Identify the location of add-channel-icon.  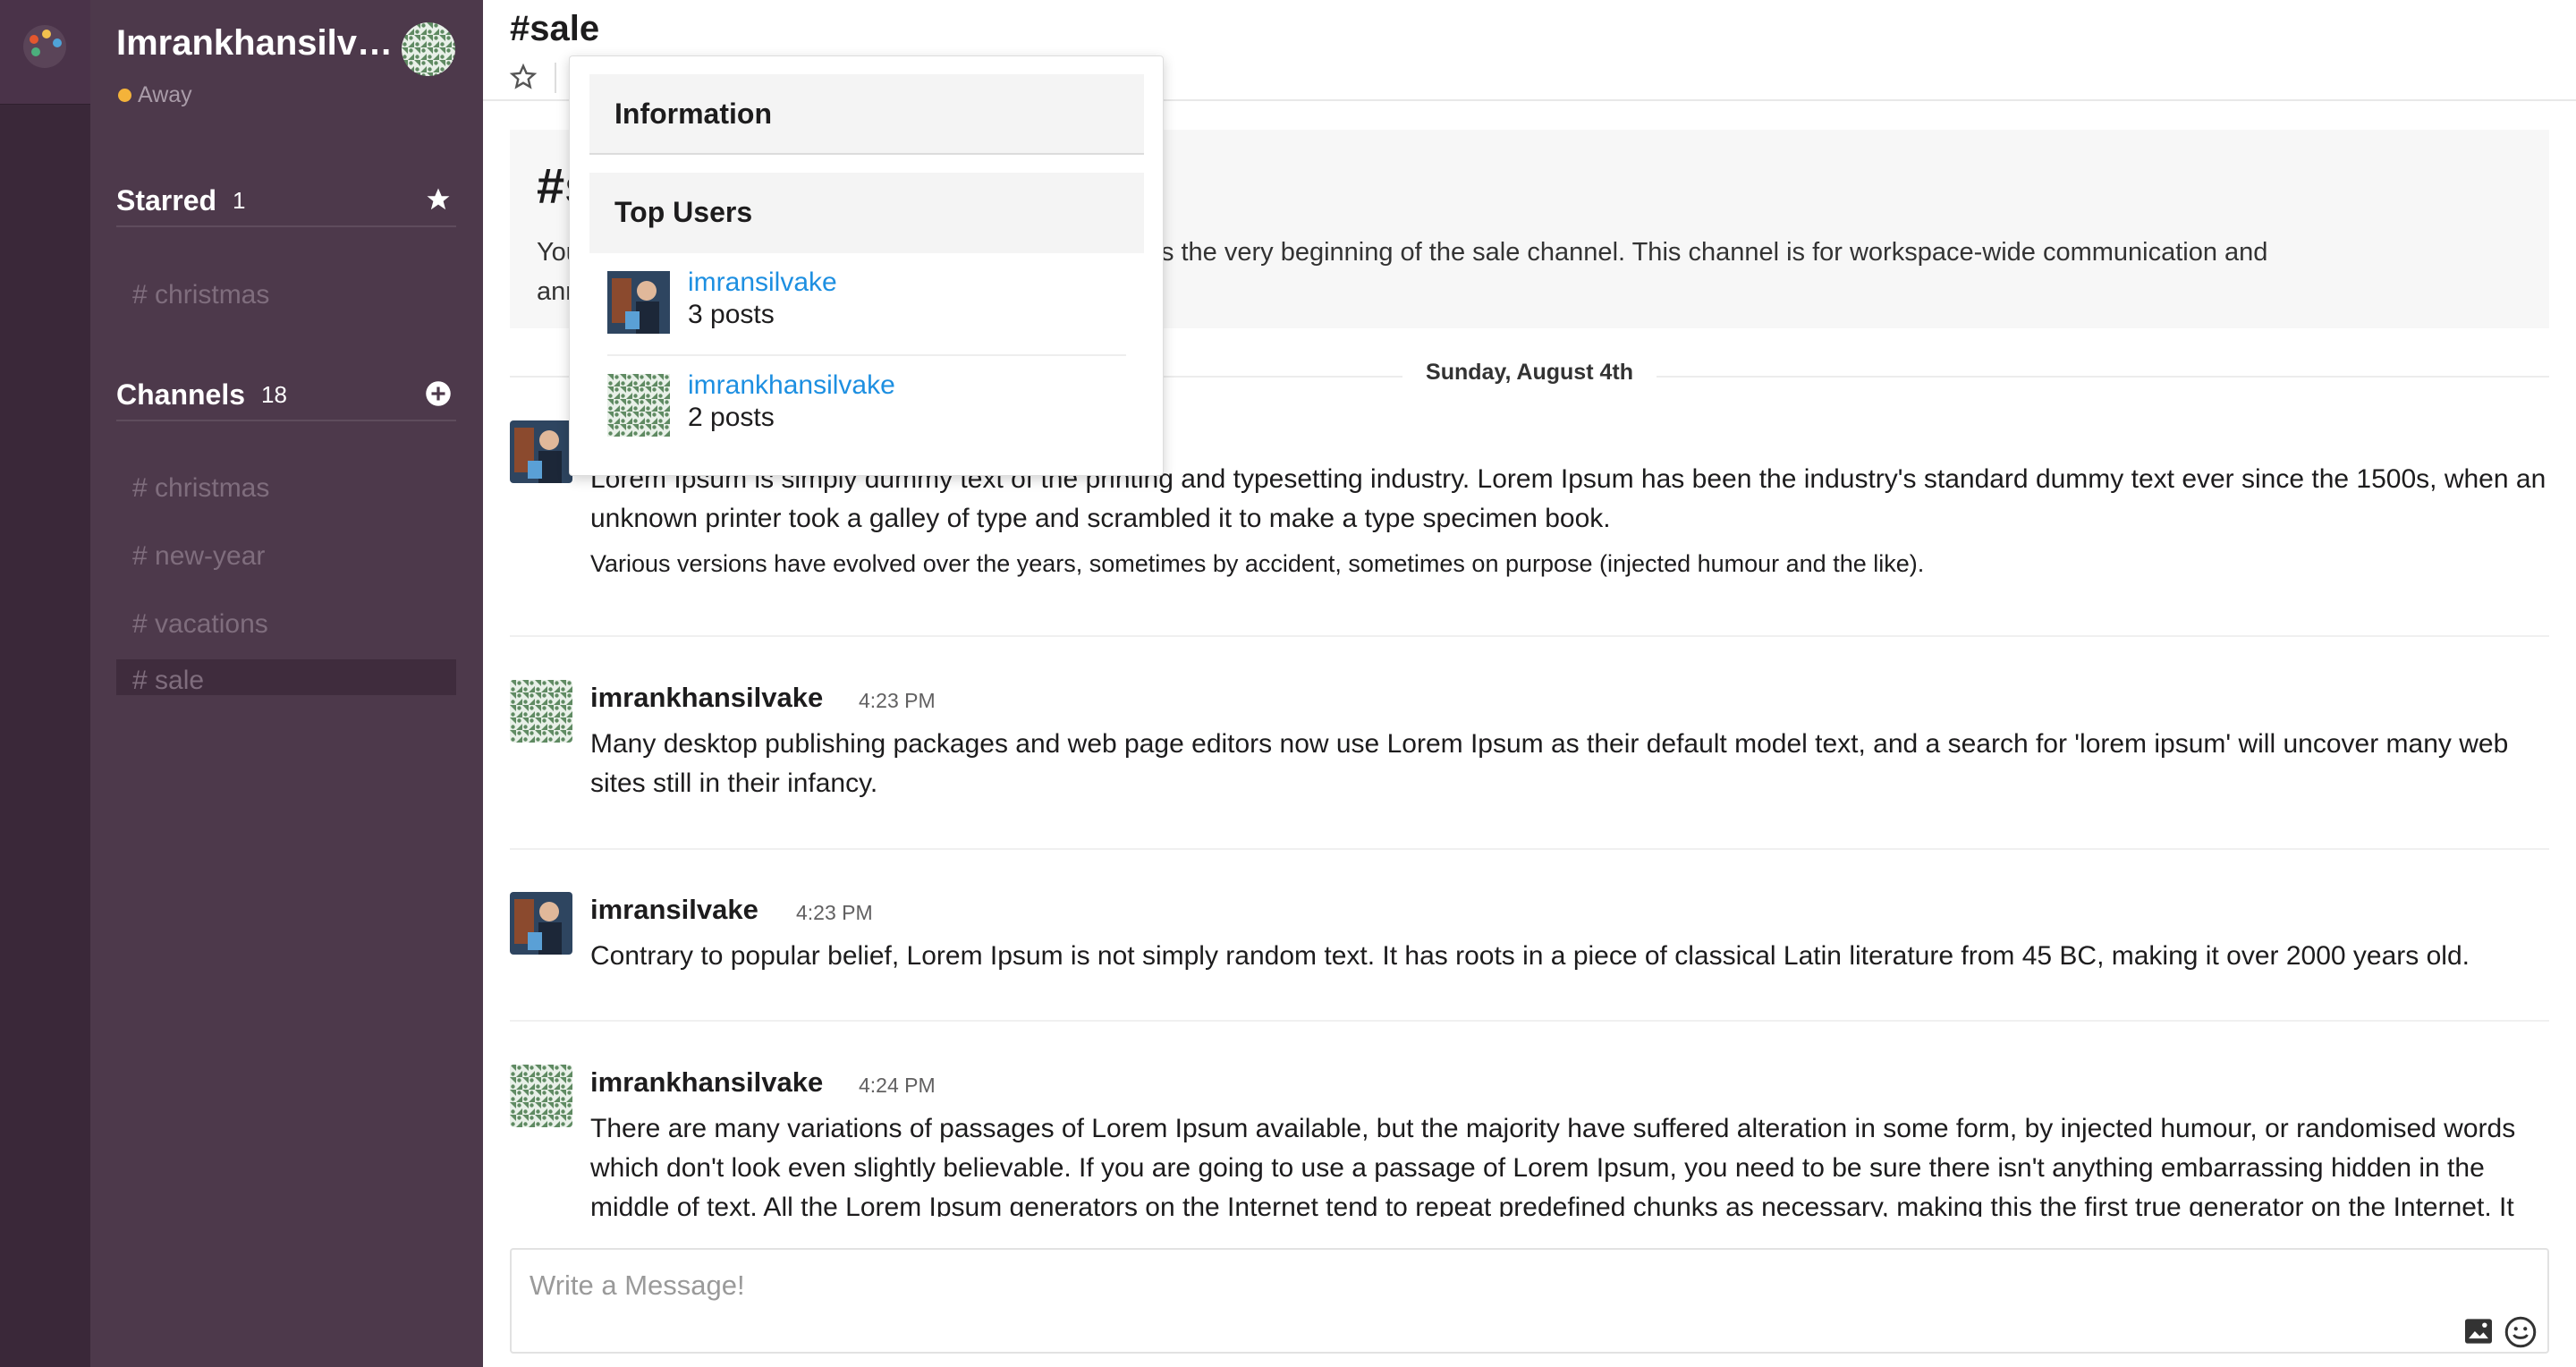
(438, 393).